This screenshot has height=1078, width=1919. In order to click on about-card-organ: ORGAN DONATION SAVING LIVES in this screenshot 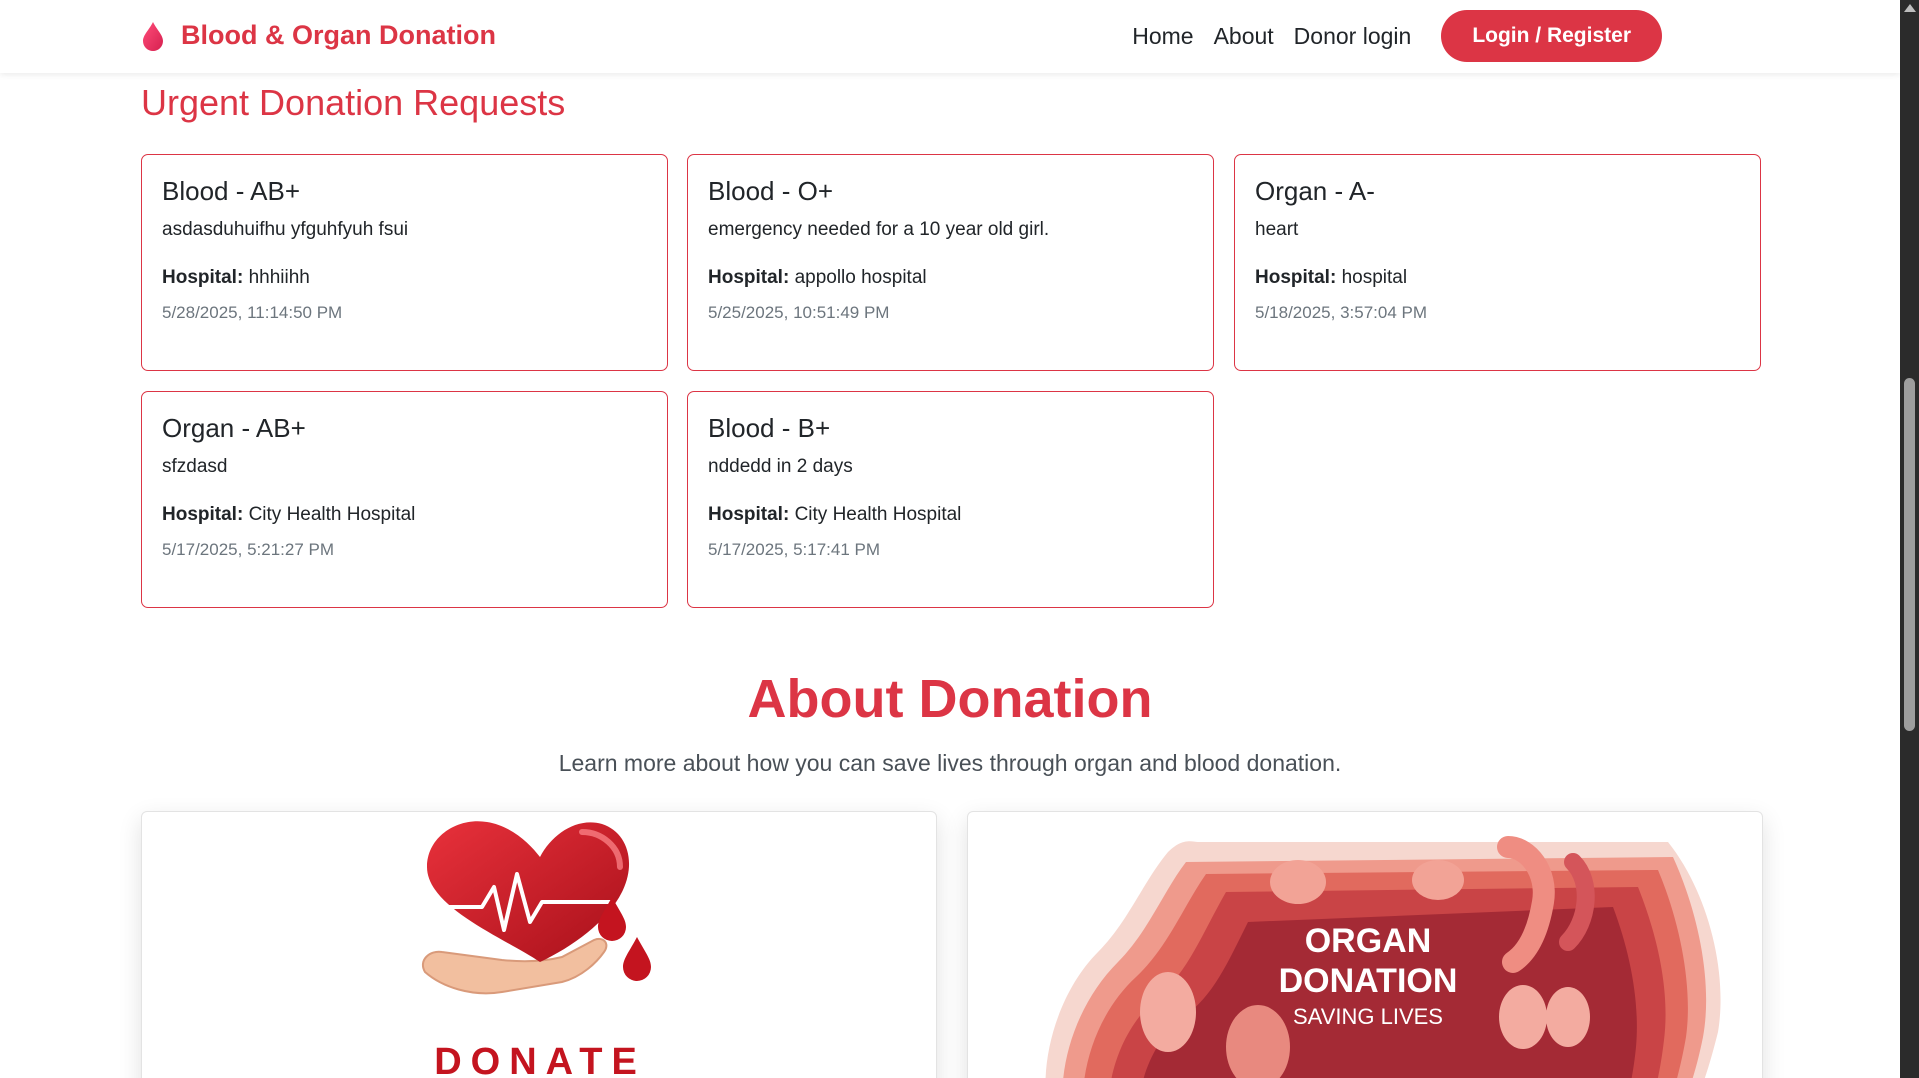, I will do `click(1365, 944)`.